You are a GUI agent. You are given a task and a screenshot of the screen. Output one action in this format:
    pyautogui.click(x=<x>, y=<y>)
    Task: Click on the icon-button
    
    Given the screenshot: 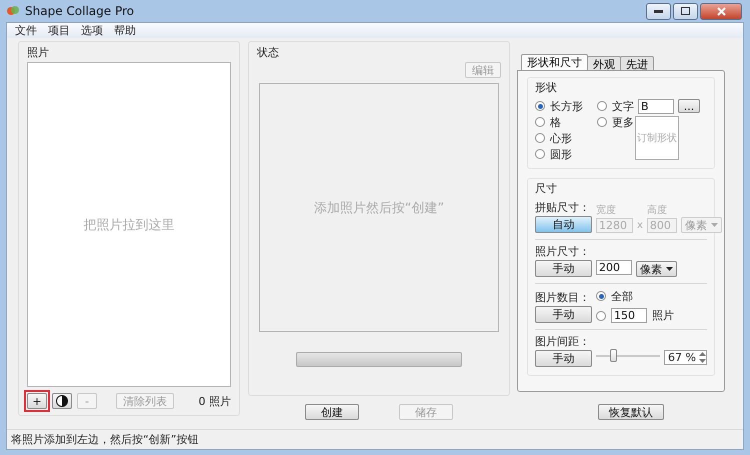 What is the action you would take?
    pyautogui.click(x=62, y=401)
    